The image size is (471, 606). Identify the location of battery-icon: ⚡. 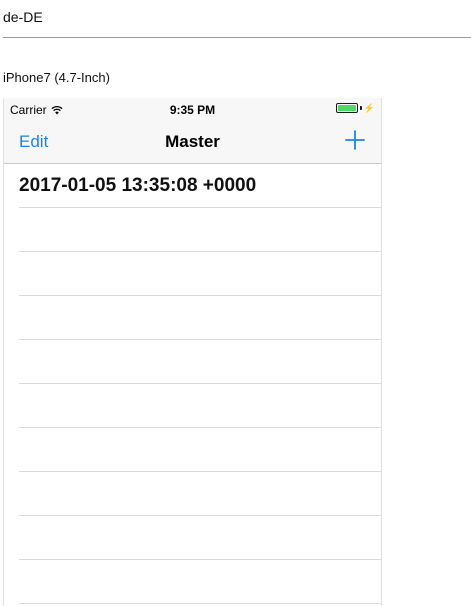
(355, 108).